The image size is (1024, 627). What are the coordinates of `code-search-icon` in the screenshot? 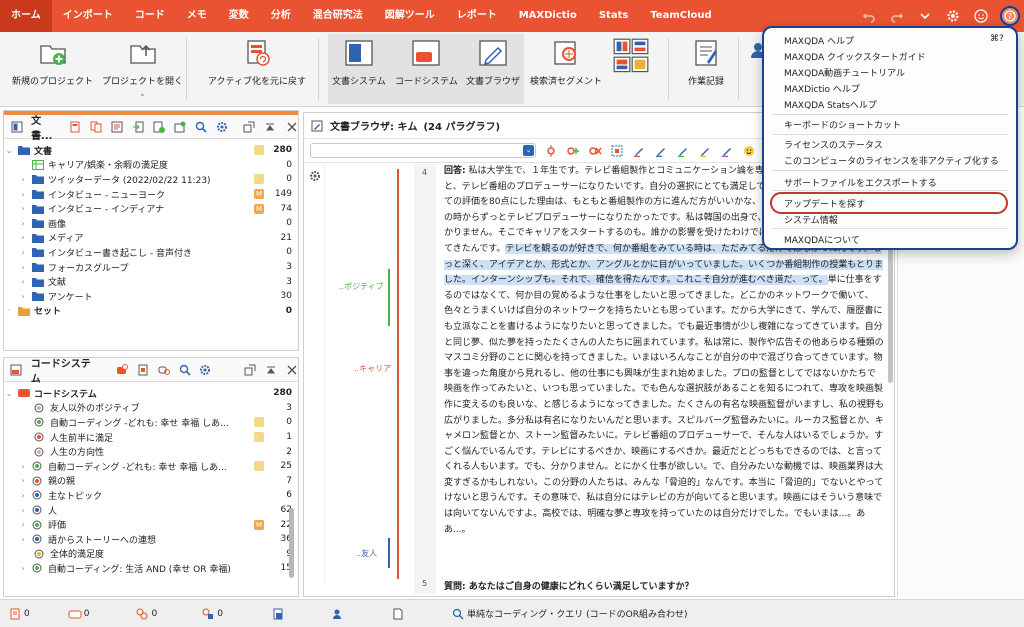 It's located at (164, 370).